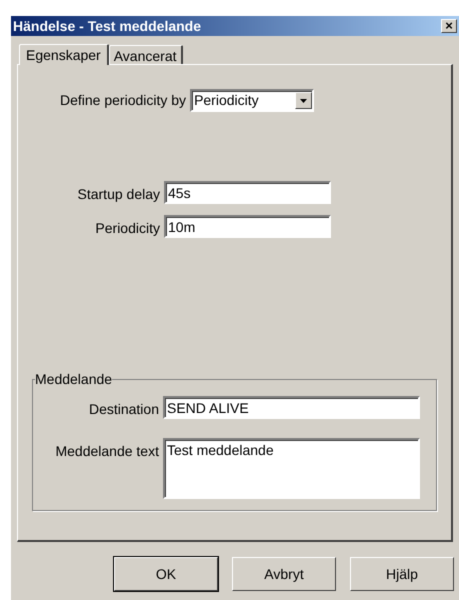 This screenshot has height=600, width=459. What do you see at coordinates (107, 26) in the screenshot?
I see `window-title: Händelse - Test meddelande` at bounding box center [107, 26].